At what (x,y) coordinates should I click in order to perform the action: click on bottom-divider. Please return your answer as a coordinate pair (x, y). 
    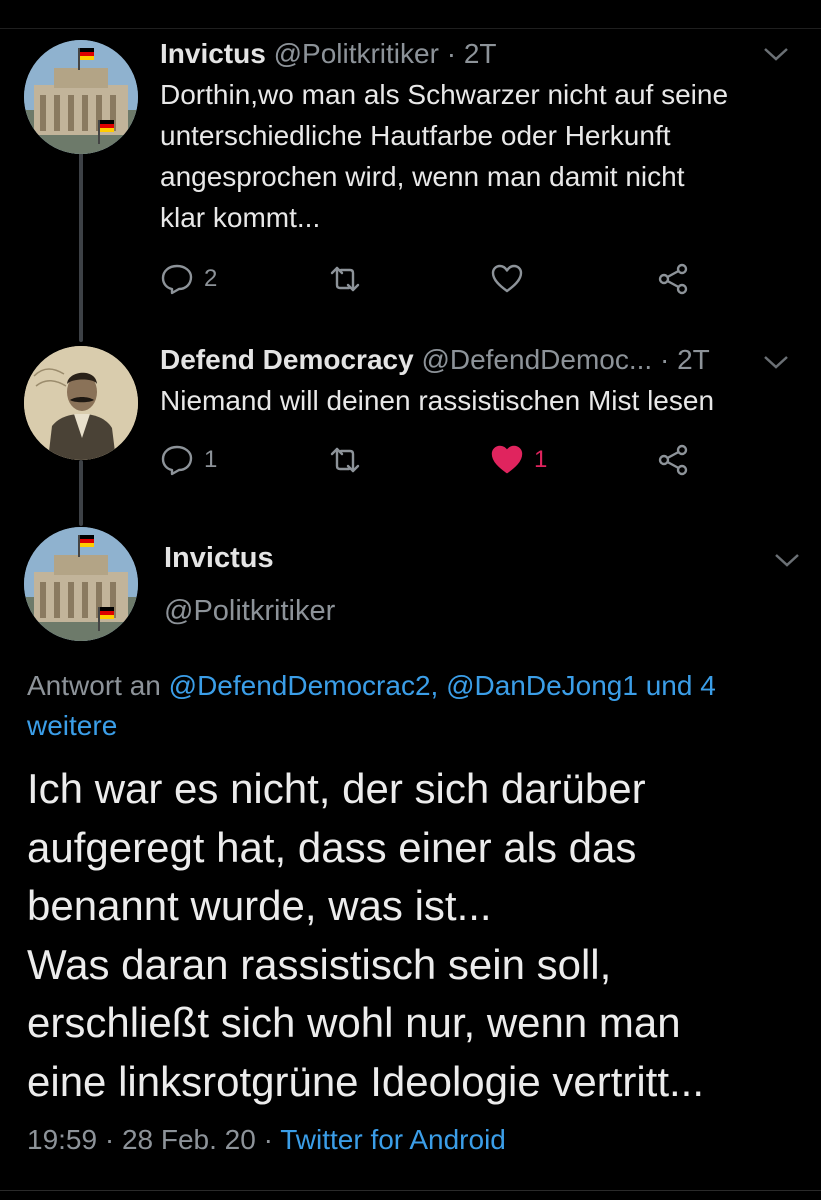
    Looking at the image, I should click on (410, 1190).